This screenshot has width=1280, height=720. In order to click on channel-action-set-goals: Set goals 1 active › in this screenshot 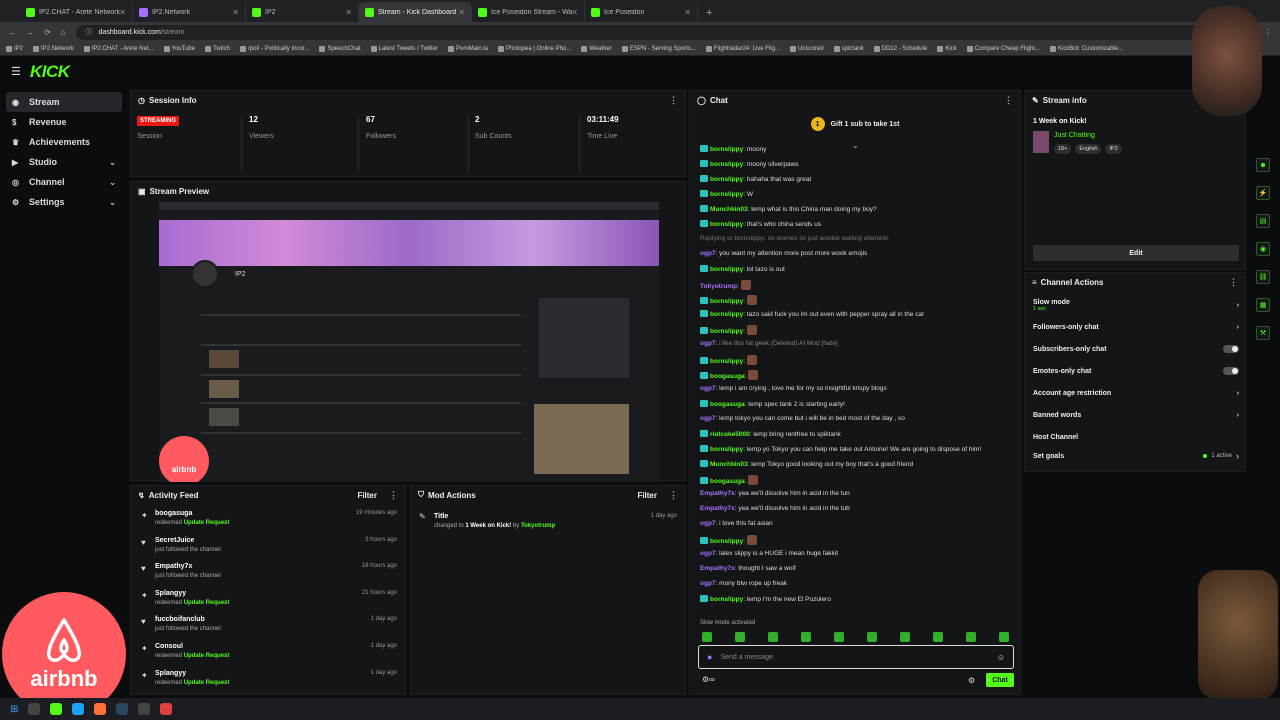, I will do `click(1136, 456)`.